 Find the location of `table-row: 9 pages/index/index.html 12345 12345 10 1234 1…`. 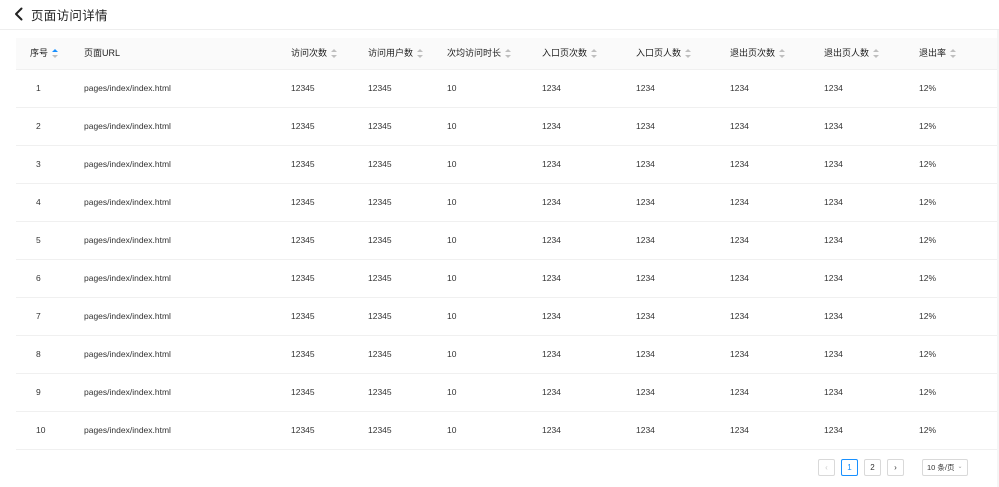

table-row: 9 pages/index/index.html 12345 12345 10 1234 1… is located at coordinates (507, 393).